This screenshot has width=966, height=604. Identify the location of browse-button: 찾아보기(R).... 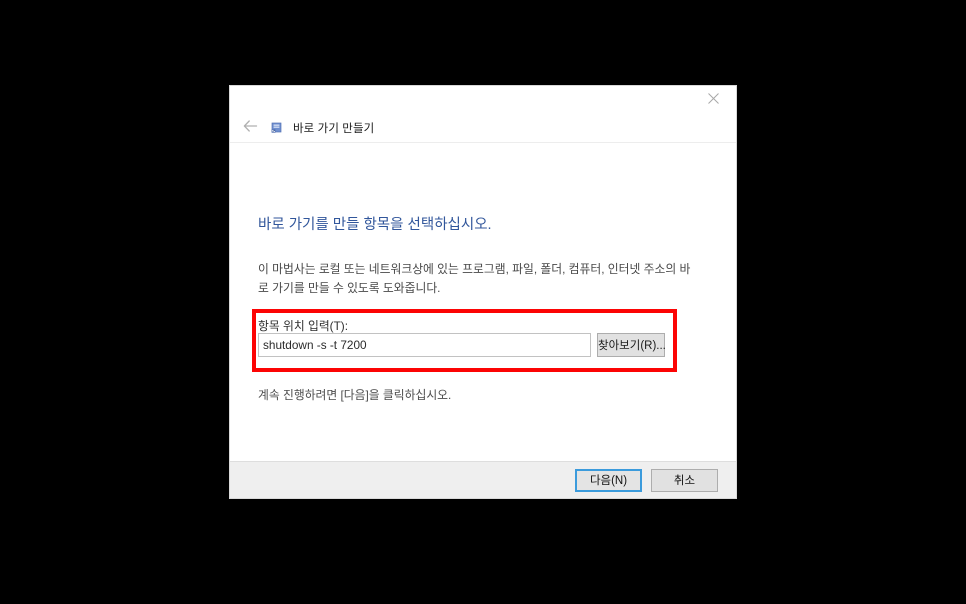
(631, 345).